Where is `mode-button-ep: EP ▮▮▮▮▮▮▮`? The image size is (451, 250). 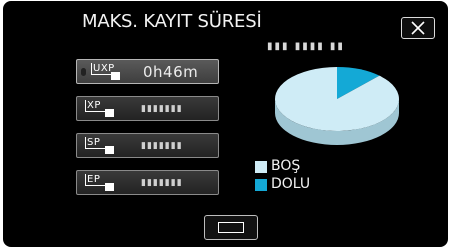 mode-button-ep: EP ▮▮▮▮▮▮▮ is located at coordinates (147, 182).